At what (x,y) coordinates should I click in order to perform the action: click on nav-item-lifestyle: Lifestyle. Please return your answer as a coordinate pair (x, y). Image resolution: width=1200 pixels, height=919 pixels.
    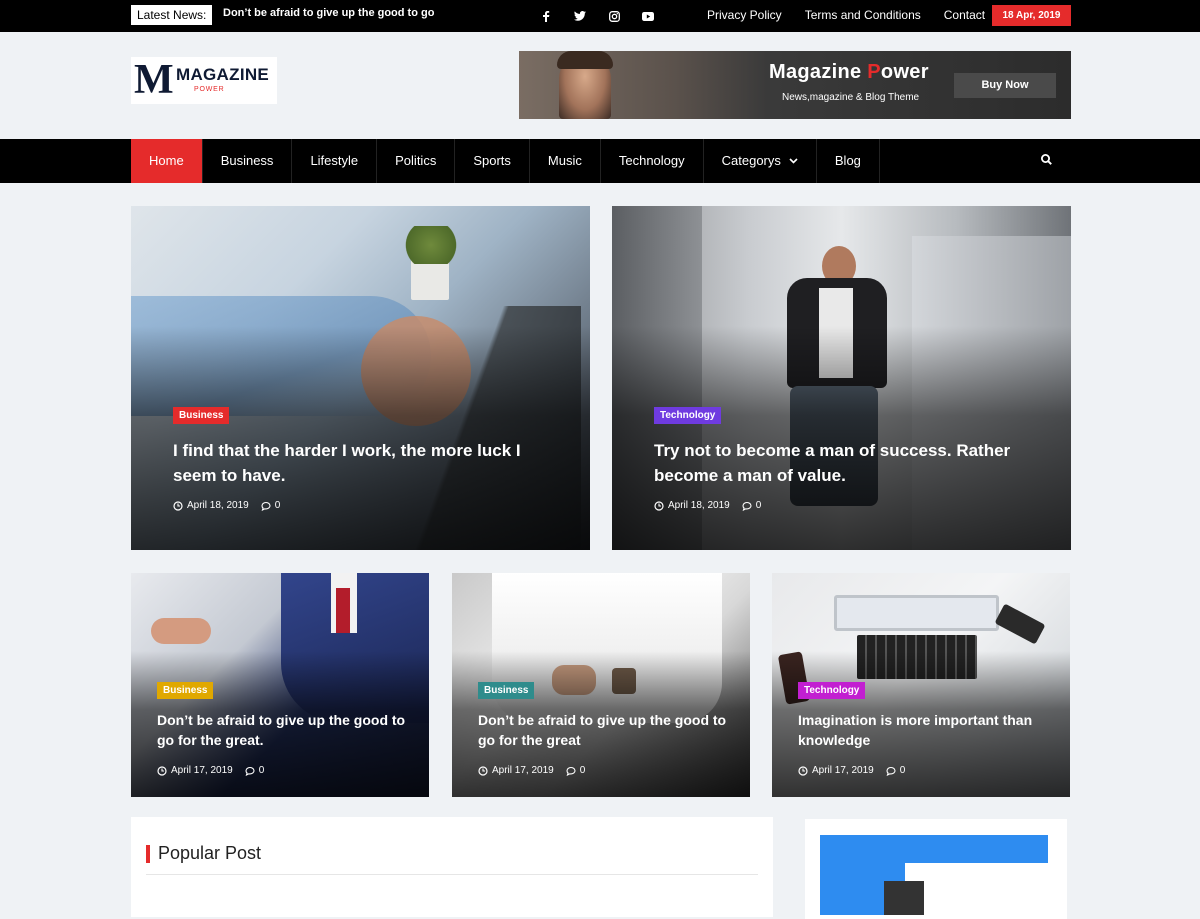
    Looking at the image, I should click on (335, 161).